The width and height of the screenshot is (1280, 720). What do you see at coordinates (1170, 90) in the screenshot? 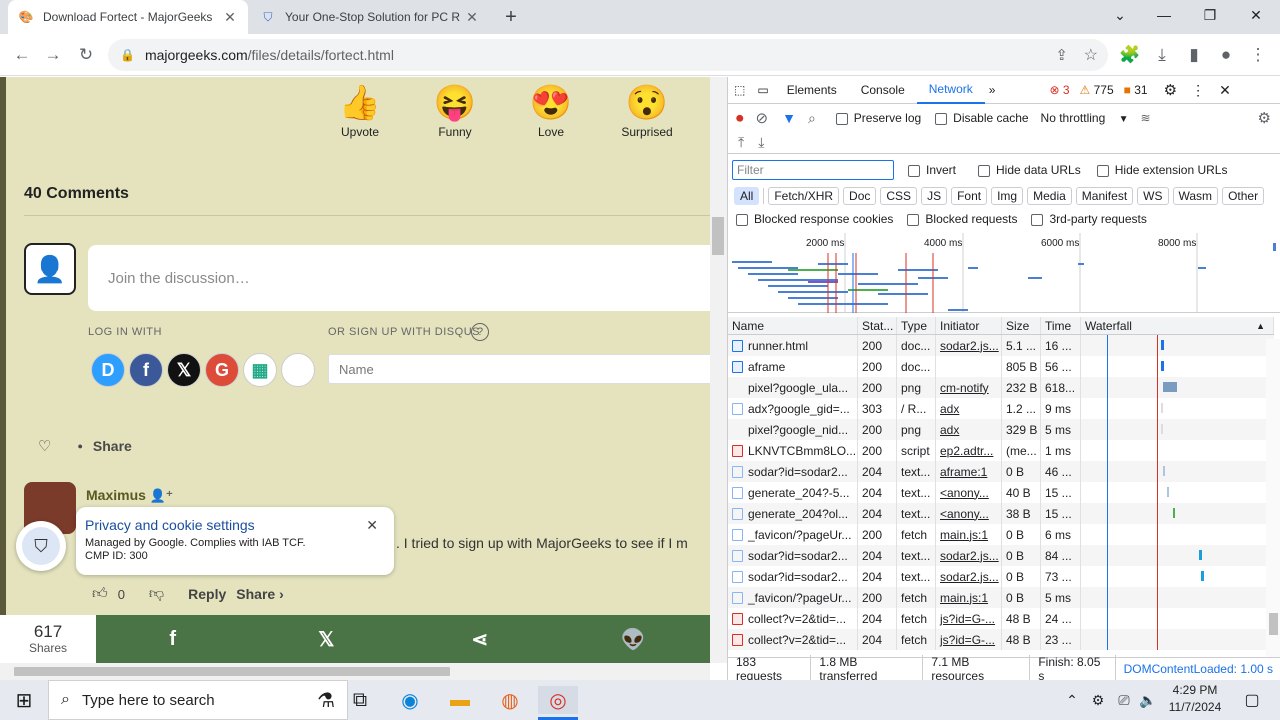
I see `settings-gear-icon: ⚙` at bounding box center [1170, 90].